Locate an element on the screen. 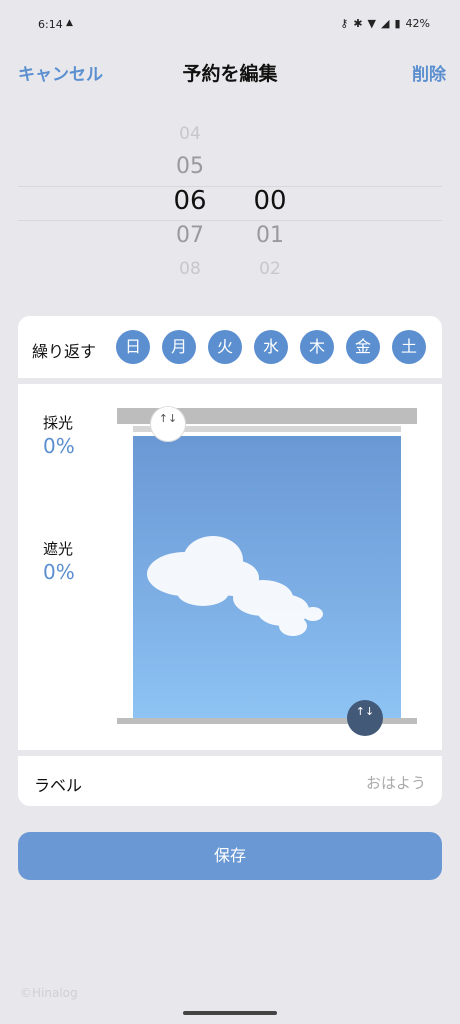 The height and width of the screenshot is (1024, 460). hour-option: 05 is located at coordinates (190, 166).